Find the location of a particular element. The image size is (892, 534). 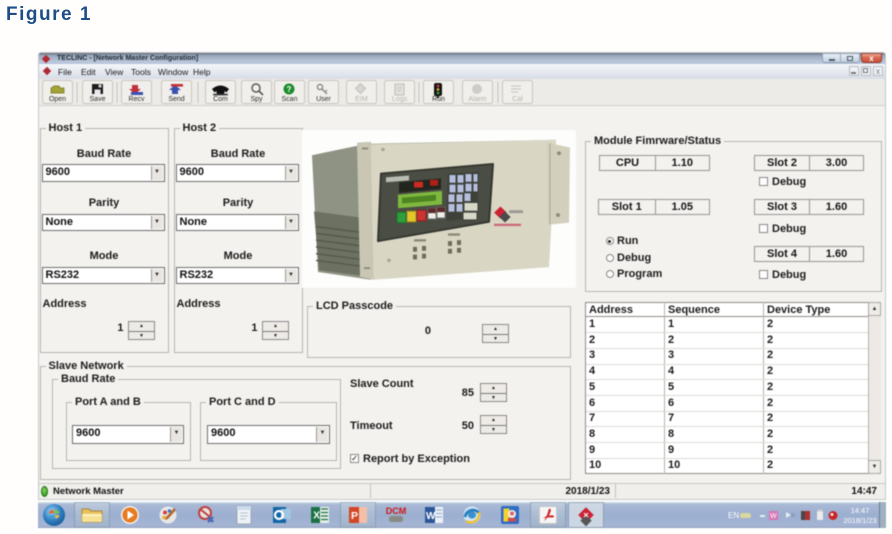

svg-text: X is located at coordinates (316, 516).